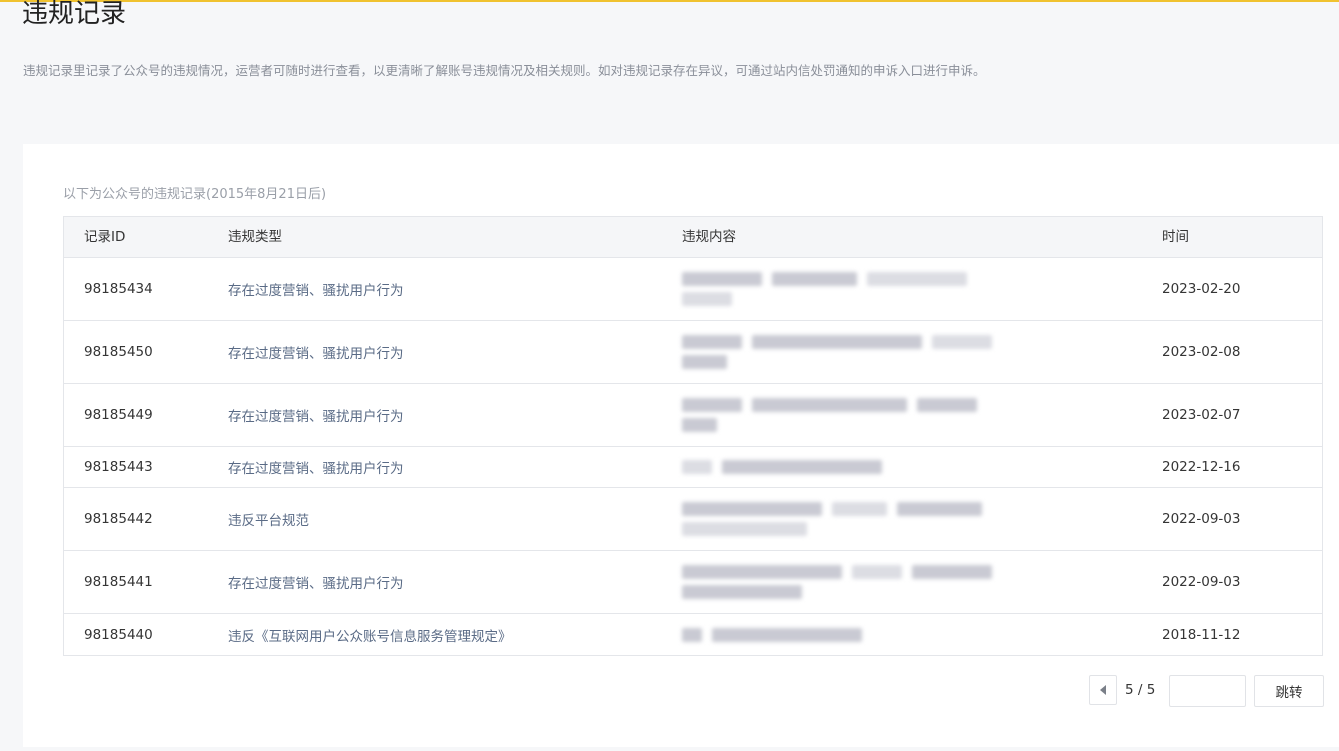 This screenshot has width=1339, height=751. I want to click on header-type: 违规类型, so click(255, 237).